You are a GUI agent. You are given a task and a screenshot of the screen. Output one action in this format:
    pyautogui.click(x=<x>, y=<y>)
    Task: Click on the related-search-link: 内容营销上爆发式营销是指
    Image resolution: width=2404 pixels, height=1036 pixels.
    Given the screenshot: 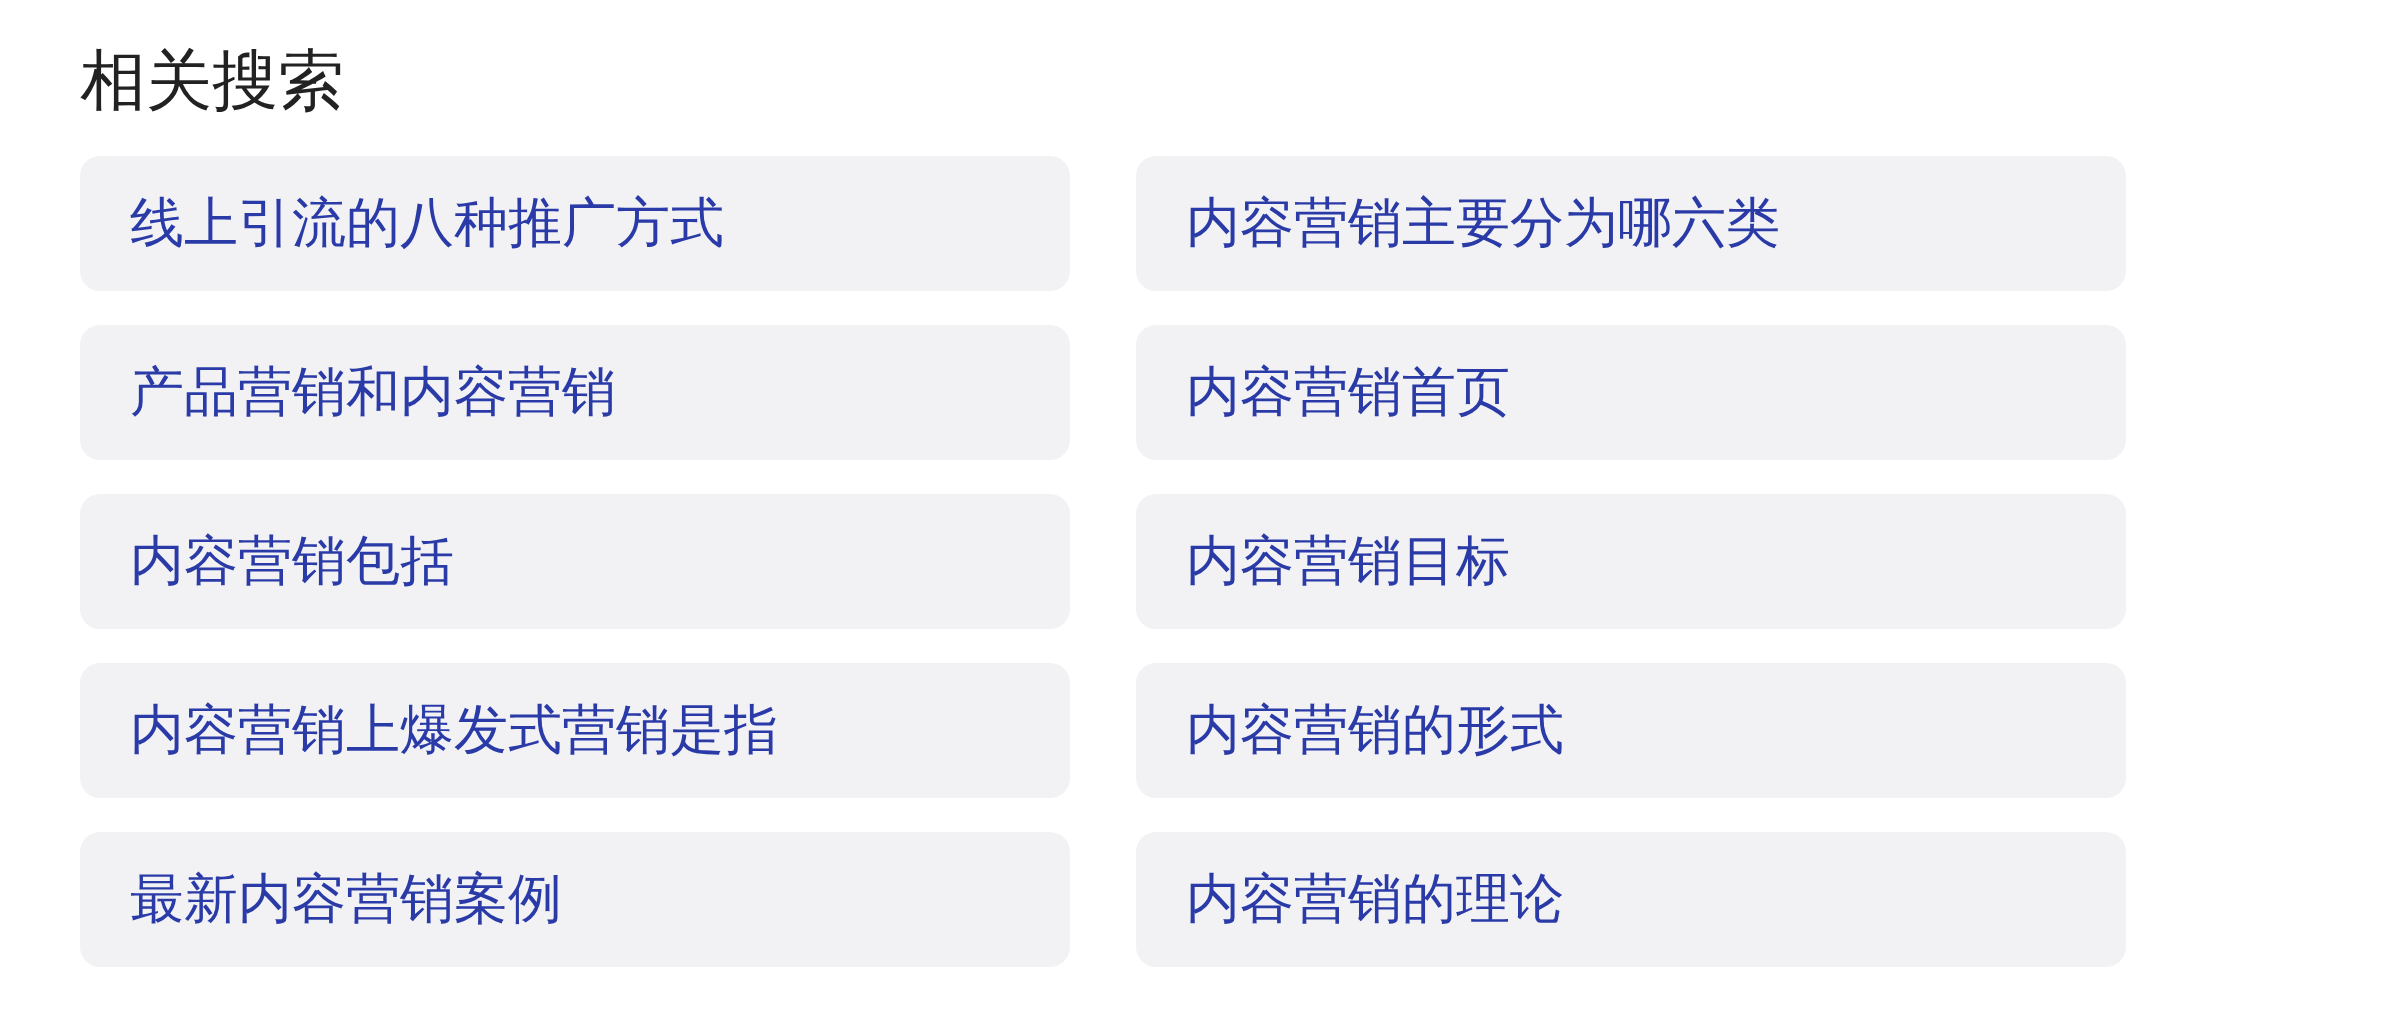 What is the action you would take?
    pyautogui.click(x=575, y=730)
    